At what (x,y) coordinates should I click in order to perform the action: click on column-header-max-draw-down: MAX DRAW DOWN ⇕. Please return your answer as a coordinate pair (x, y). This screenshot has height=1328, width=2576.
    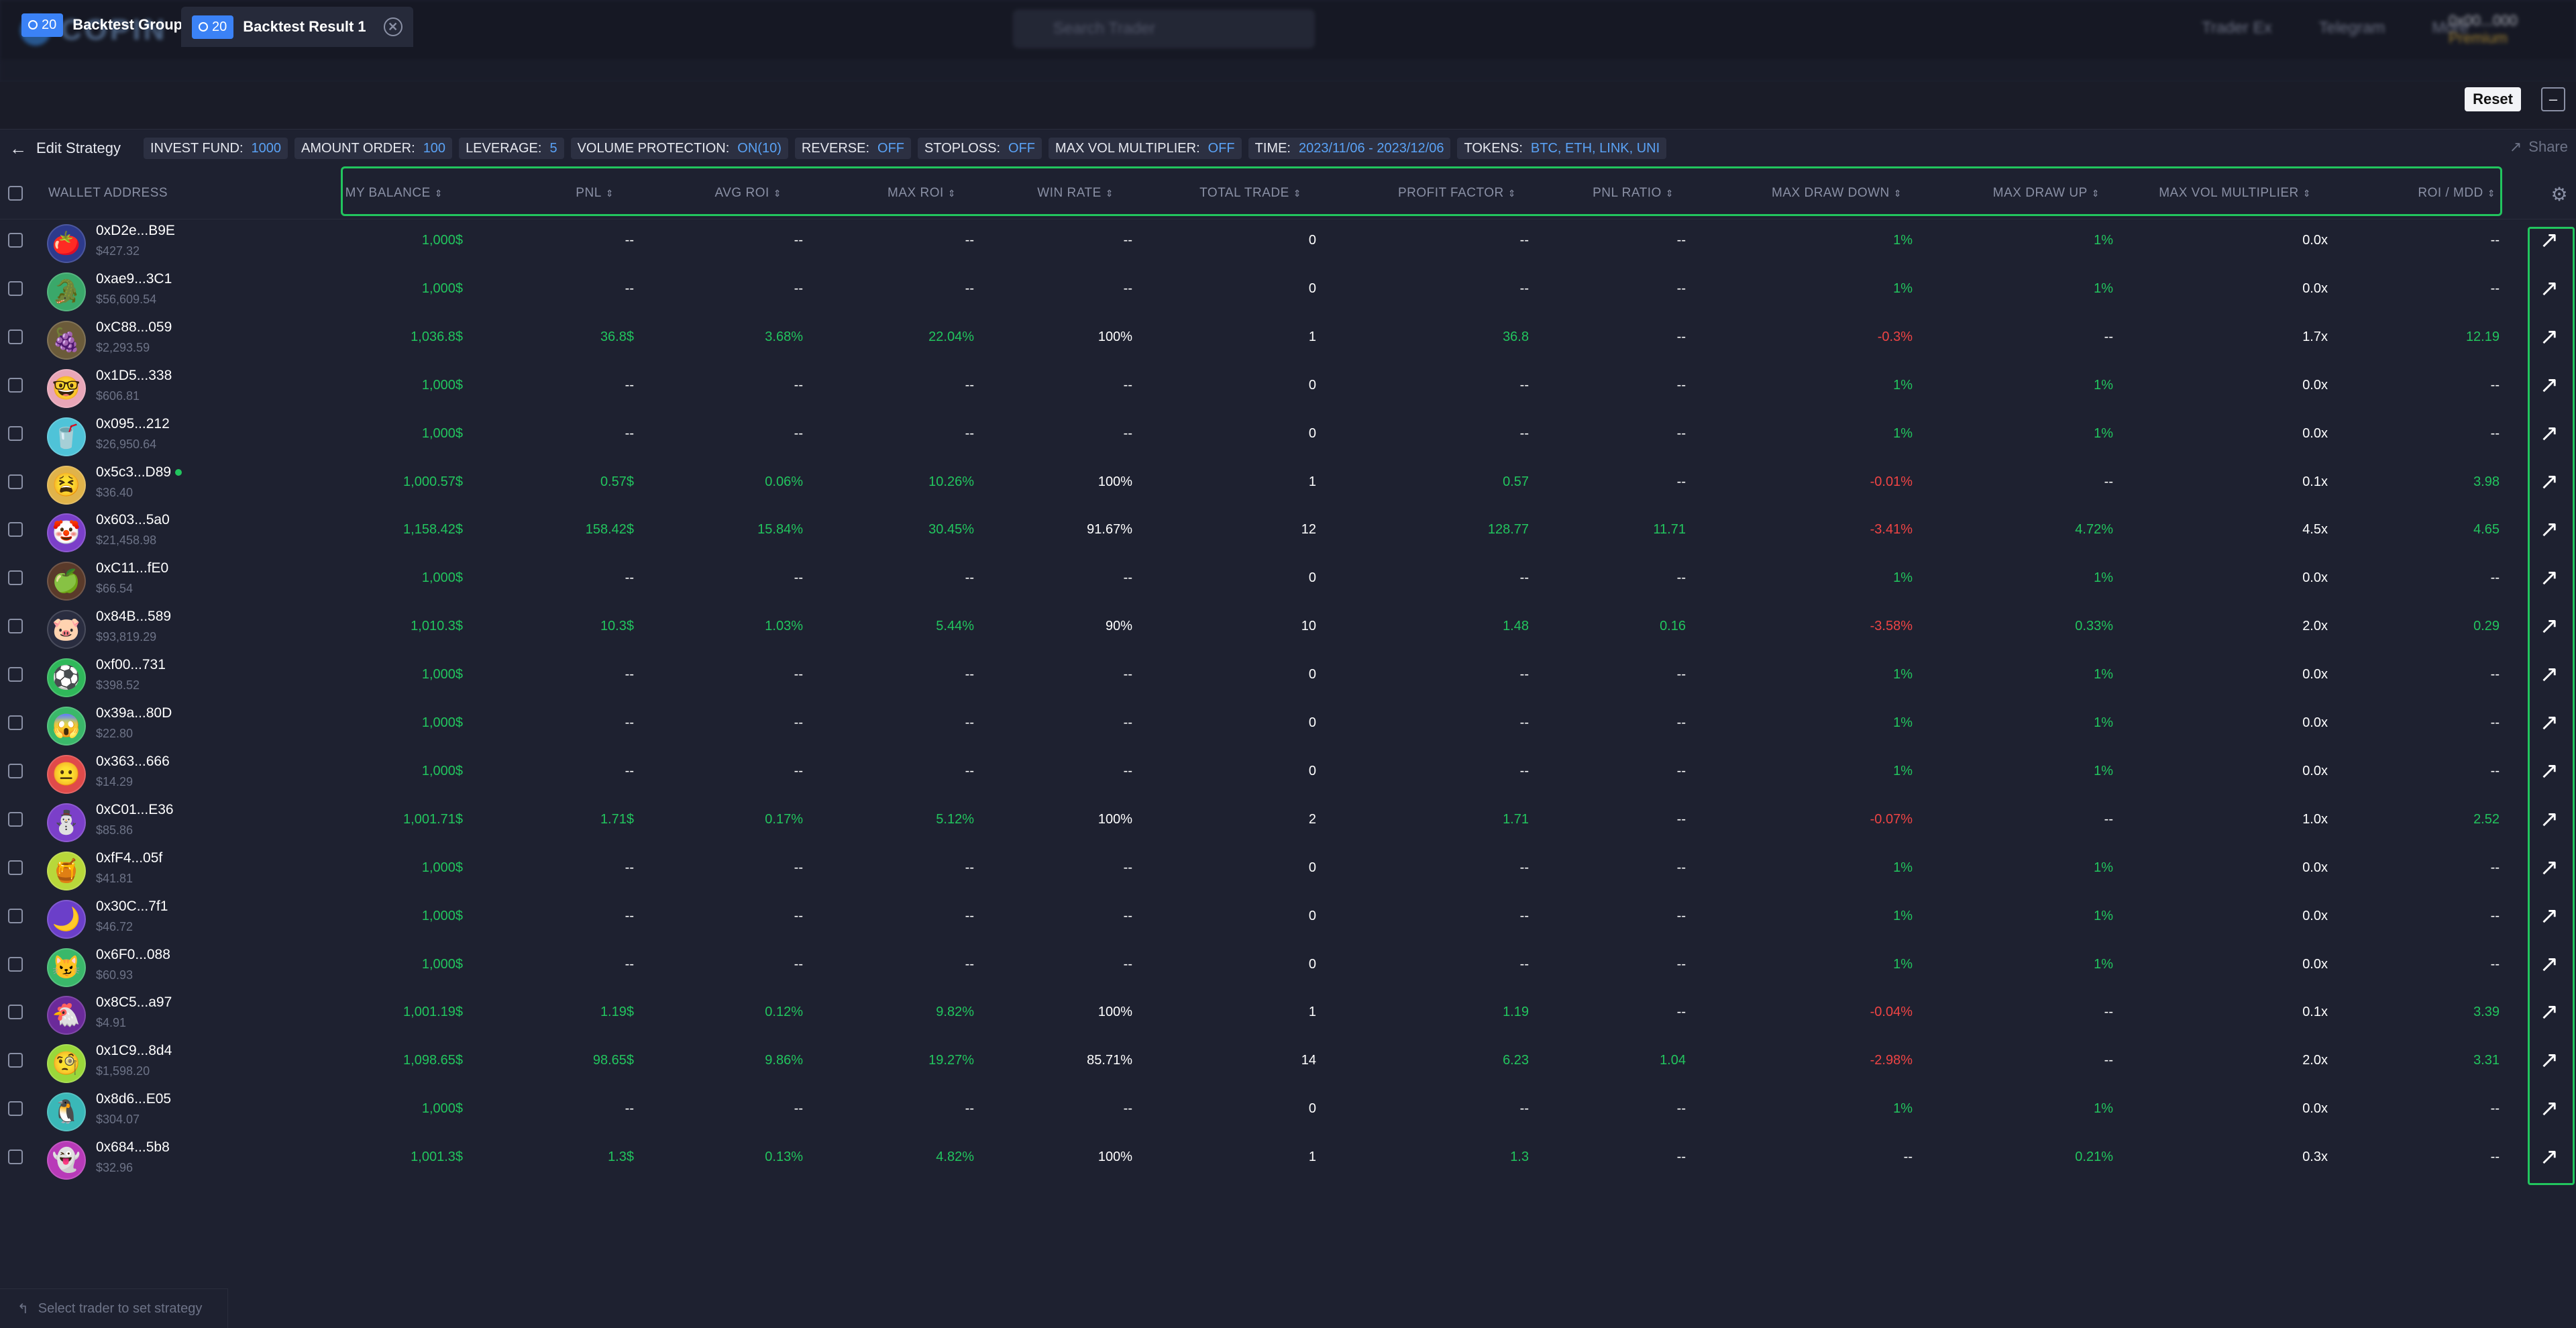
    Looking at the image, I should click on (1837, 193).